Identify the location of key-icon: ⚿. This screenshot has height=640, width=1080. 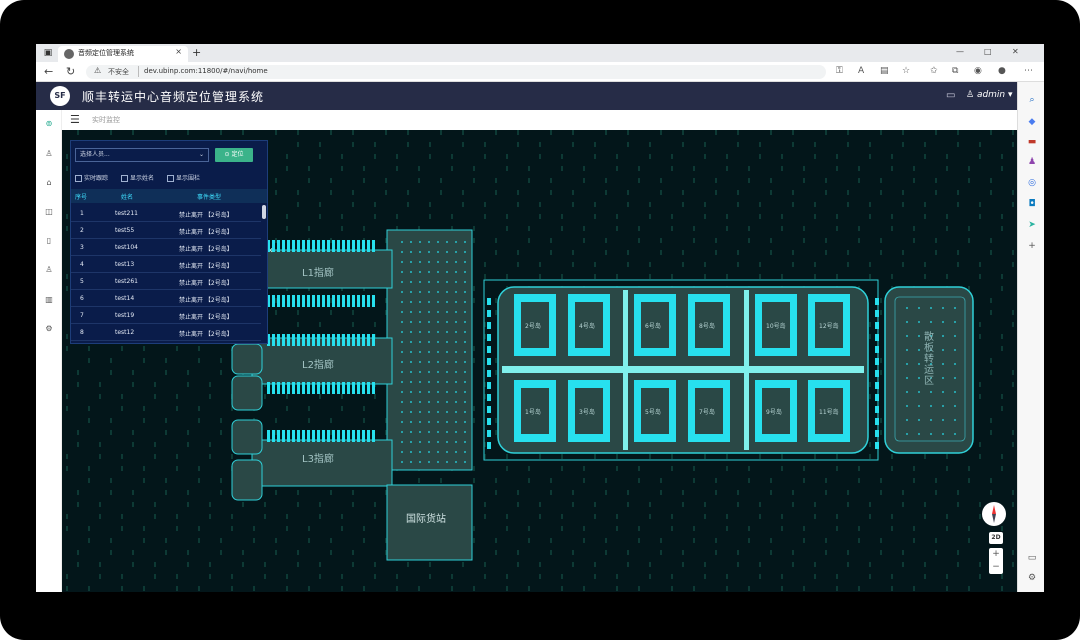
(839, 71).